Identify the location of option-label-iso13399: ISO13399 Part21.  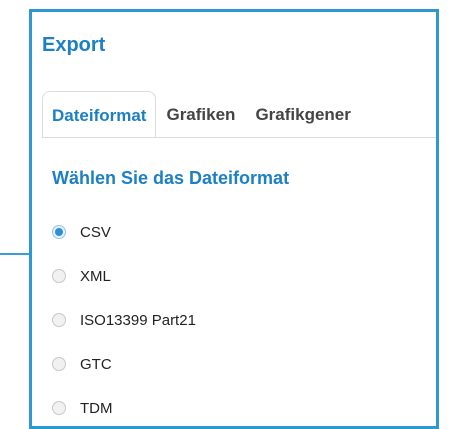
(138, 320).